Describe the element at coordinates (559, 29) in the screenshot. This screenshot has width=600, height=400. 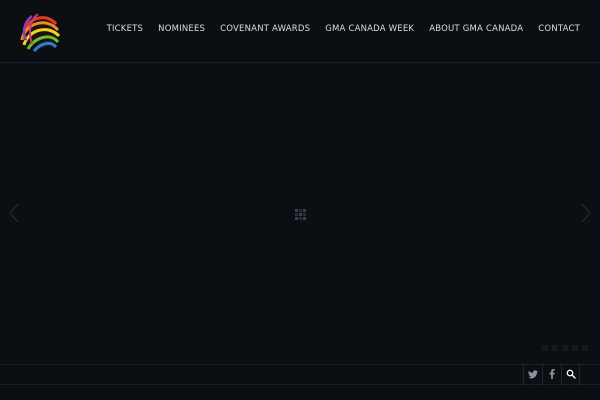
I see `nav-item-contact: CONTACT` at that location.